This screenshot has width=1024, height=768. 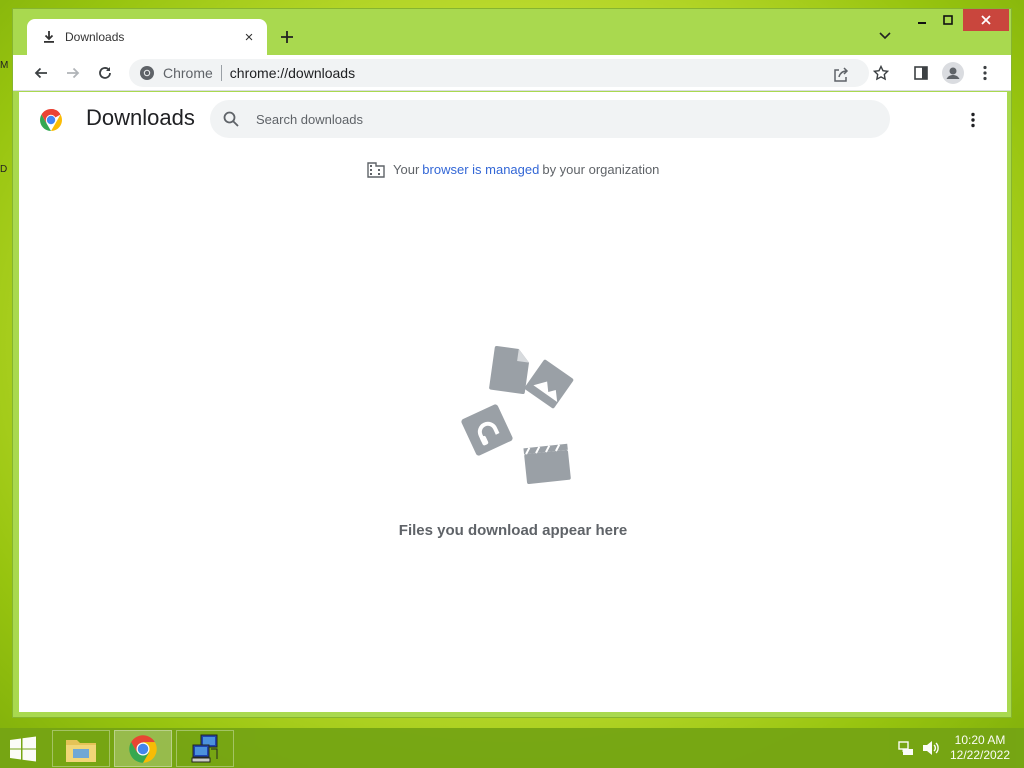 I want to click on tab-downloads: Downloads ×, so click(x=147, y=37).